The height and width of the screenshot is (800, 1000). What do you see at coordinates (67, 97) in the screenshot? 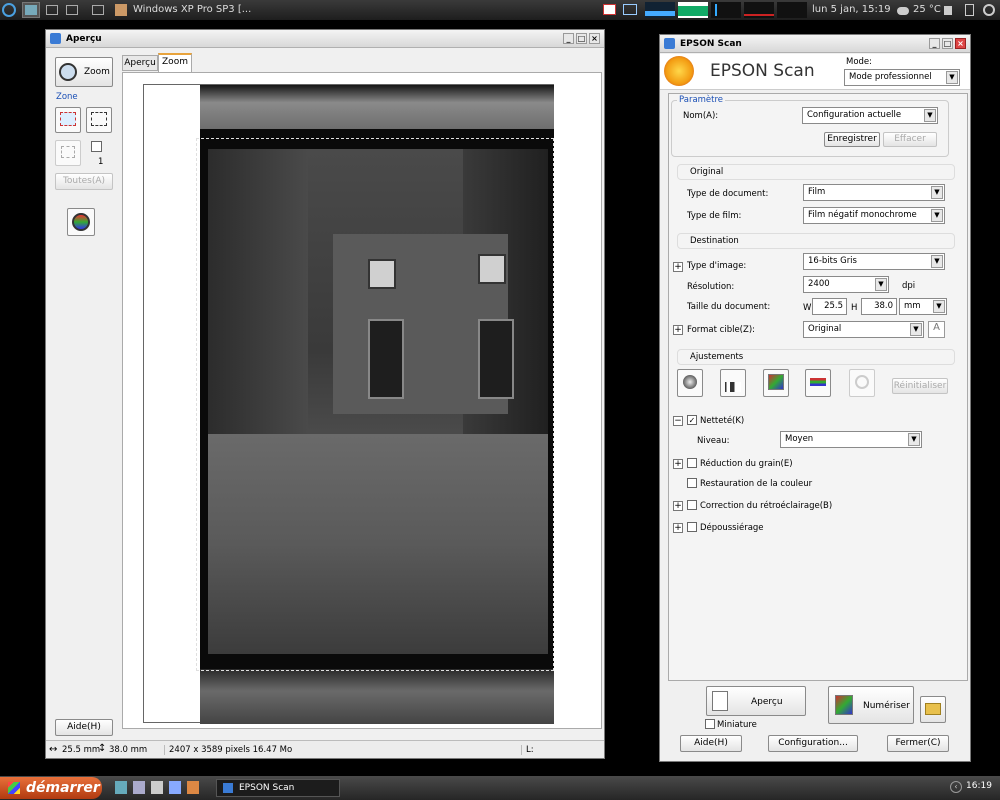
I see `zone-label: Zone` at bounding box center [67, 97].